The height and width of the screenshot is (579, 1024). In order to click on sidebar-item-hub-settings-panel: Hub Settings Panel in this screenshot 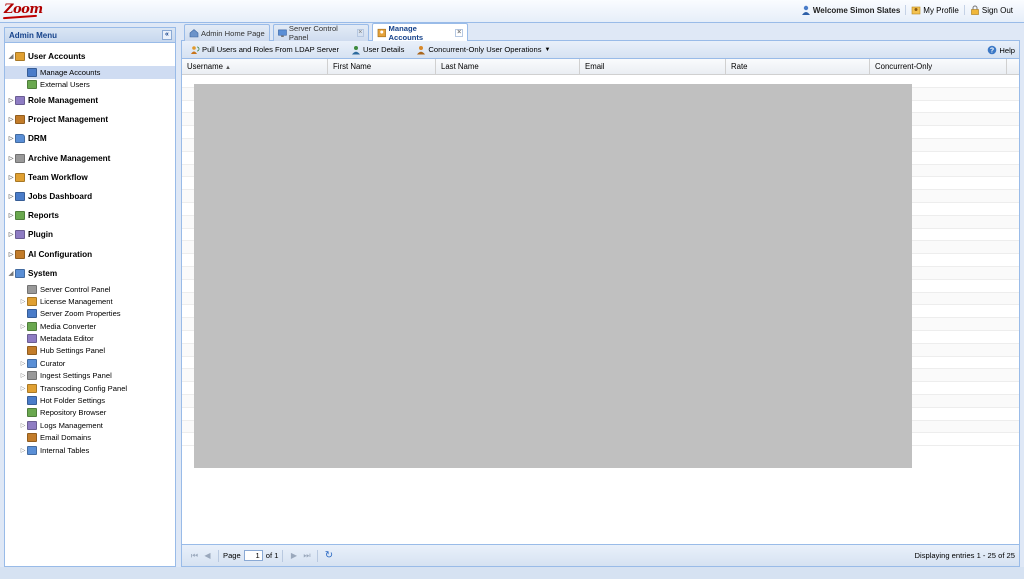, I will do `click(90, 351)`.